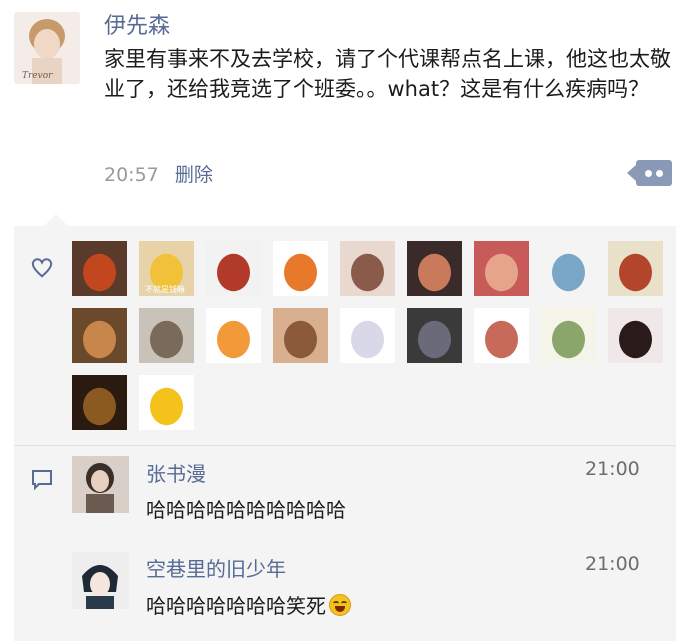 Image resolution: width=690 pixels, height=641 pixels. What do you see at coordinates (166, 268) in the screenshot?
I see `liker-avatar: 不就是钱嘛` at bounding box center [166, 268].